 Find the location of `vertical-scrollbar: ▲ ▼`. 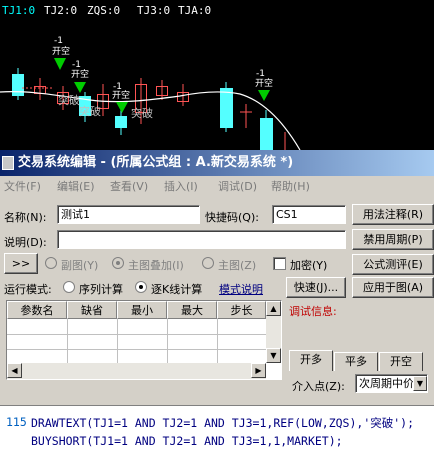

vertical-scrollbar: ▲ ▼ is located at coordinates (273, 332).